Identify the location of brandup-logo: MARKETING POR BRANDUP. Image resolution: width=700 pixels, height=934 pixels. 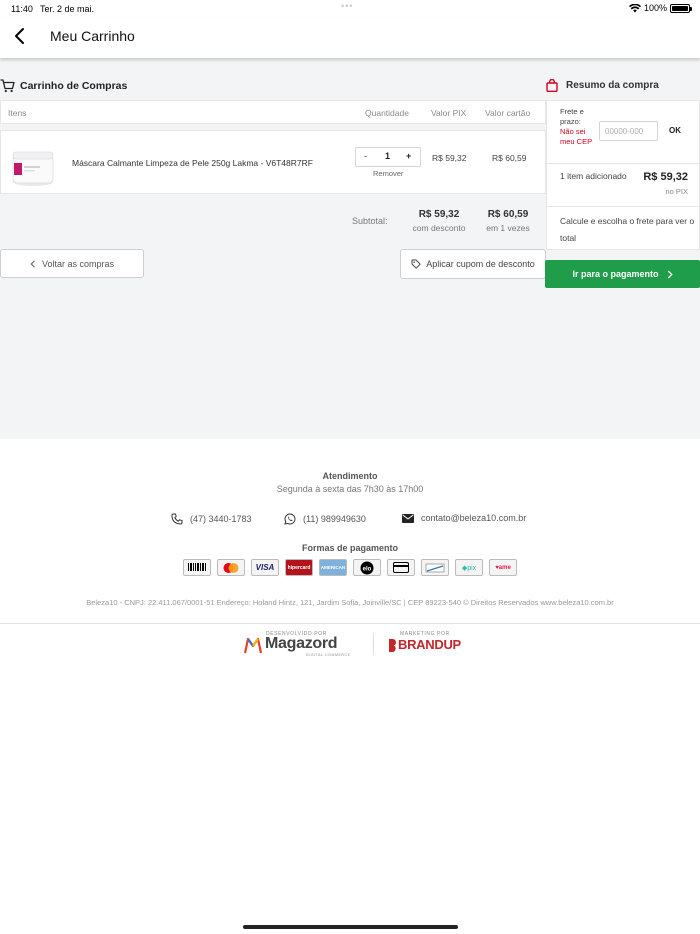
(423, 644).